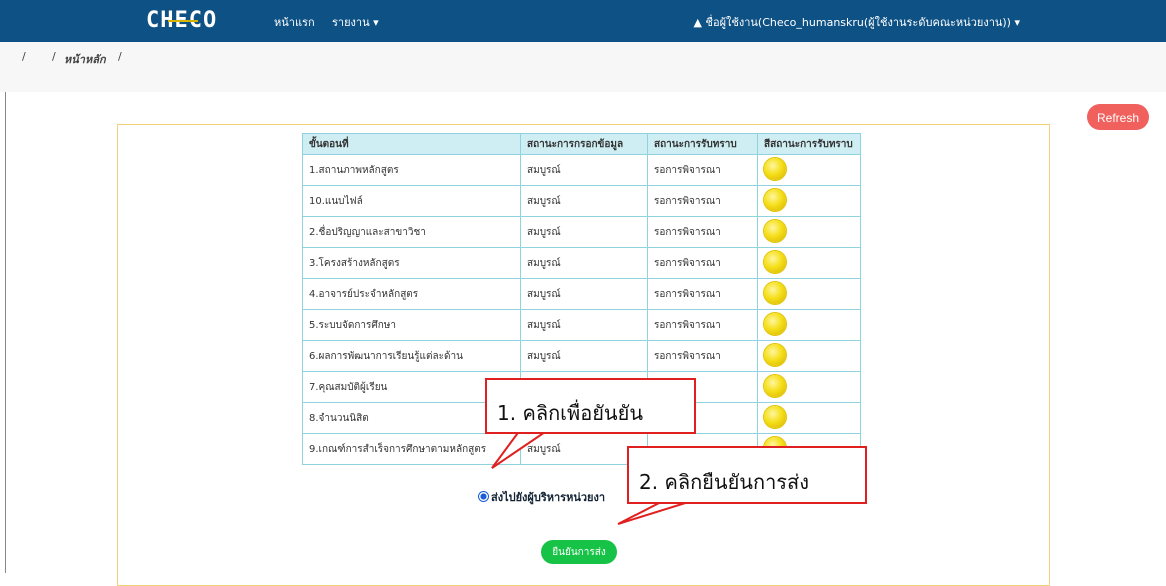 The image size is (1166, 586). I want to click on column-header-fill-status: สถานะการกรอกข้อมูล, so click(584, 144).